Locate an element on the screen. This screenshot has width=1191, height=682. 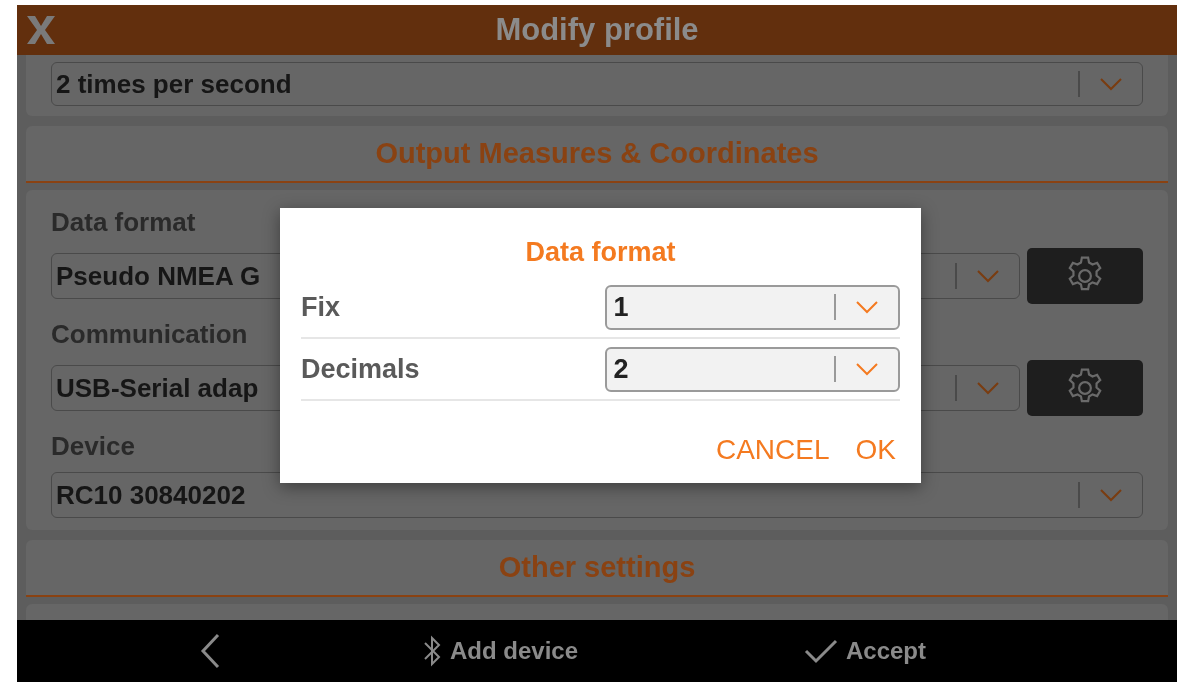
check-icon is located at coordinates (821, 651).